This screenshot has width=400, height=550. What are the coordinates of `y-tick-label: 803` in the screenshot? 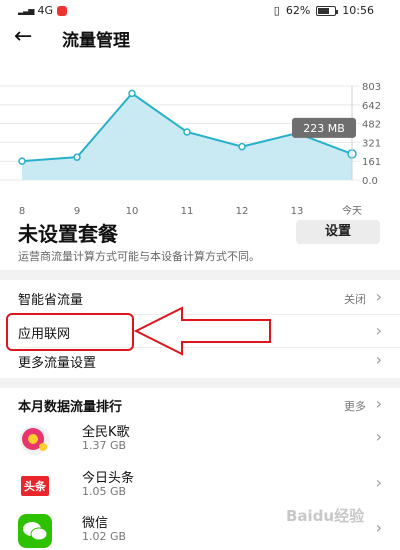 It's located at (371, 87).